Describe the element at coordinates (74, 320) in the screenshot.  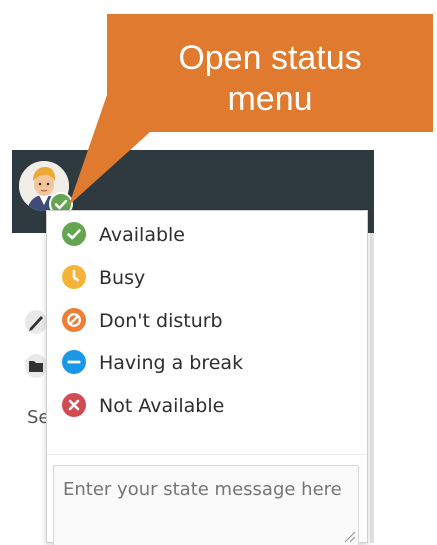
I see `do-not-disturb-icon` at that location.